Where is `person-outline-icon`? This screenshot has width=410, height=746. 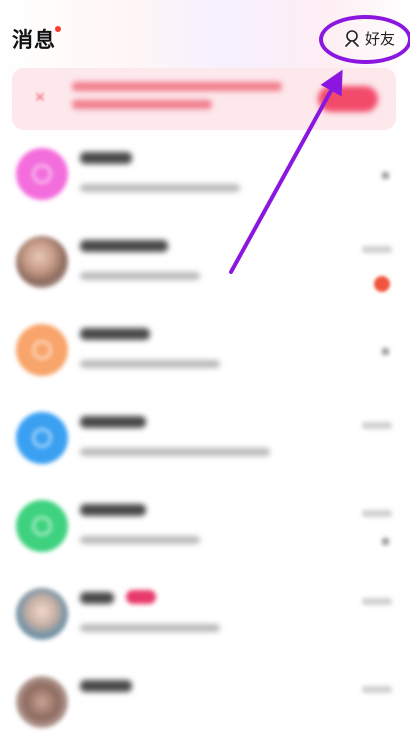 person-outline-icon is located at coordinates (352, 38).